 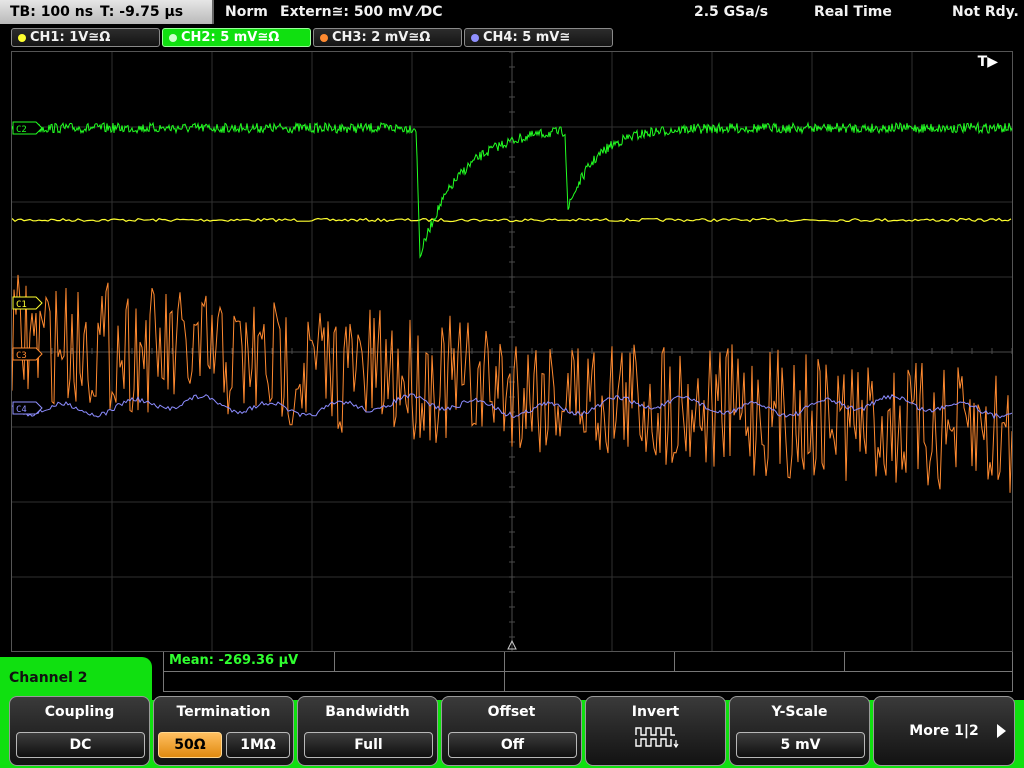 I want to click on marker-c4: C4, so click(x=27, y=408).